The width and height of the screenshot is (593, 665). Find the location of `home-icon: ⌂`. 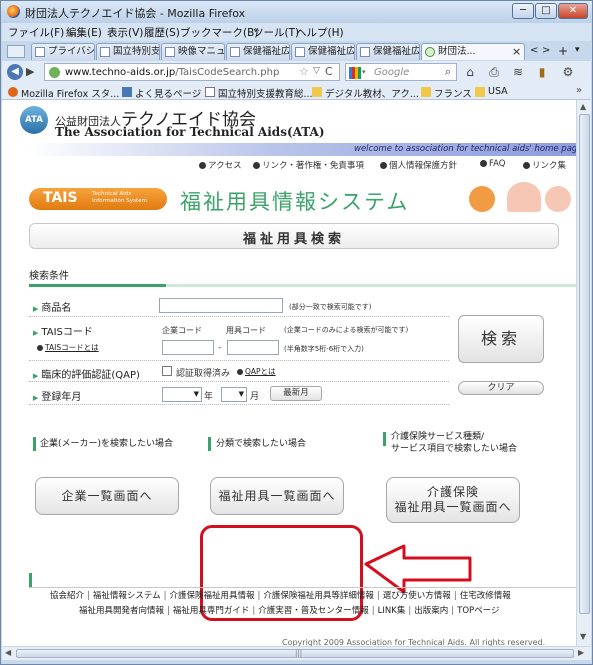

home-icon: ⌂ is located at coordinates (470, 72).